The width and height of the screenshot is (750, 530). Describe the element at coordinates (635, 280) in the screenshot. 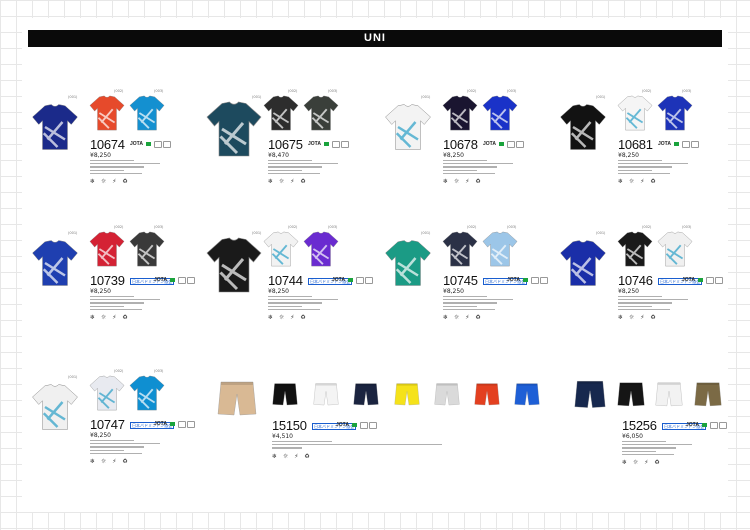

I see `product-code: 10746` at that location.